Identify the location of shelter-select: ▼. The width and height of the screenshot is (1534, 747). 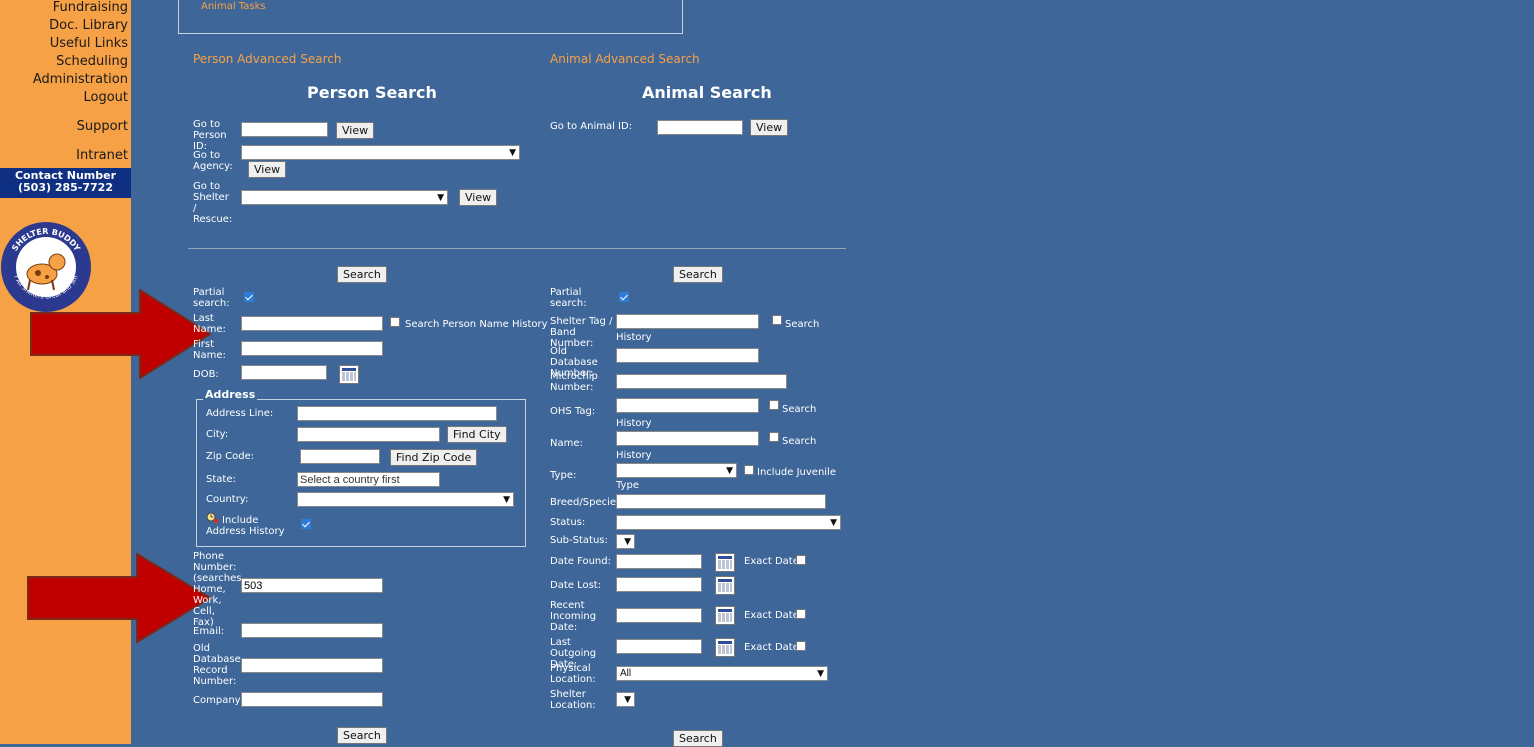
(344, 197).